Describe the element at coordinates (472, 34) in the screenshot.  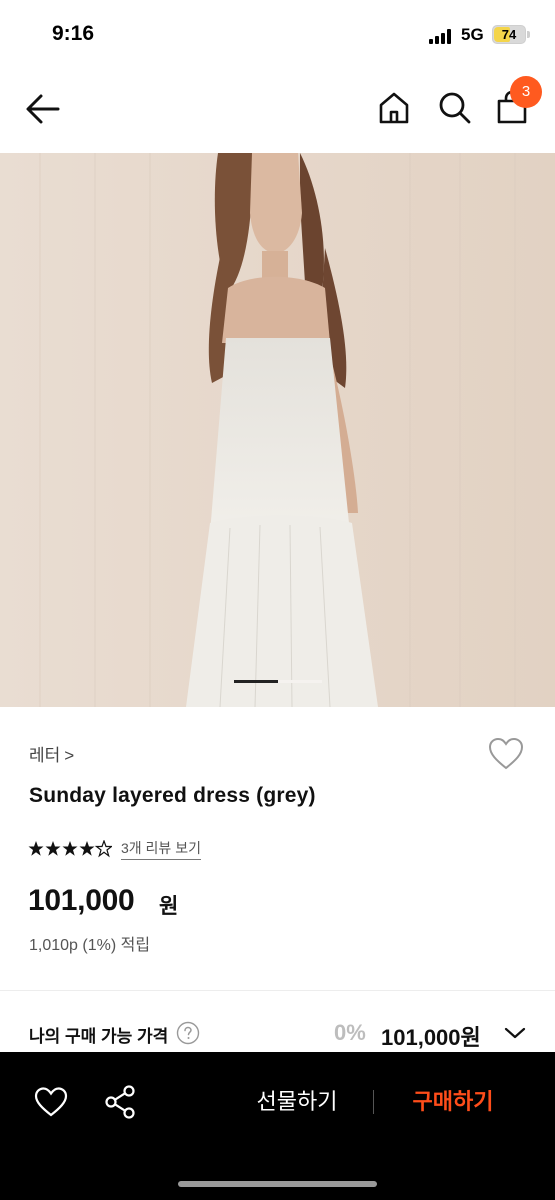
I see `network-type: 5G` at that location.